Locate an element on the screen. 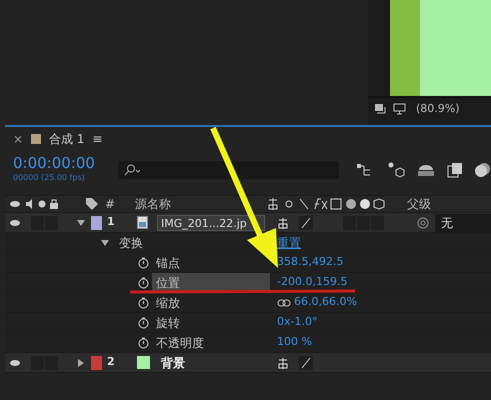 The height and width of the screenshot is (400, 491). property-value: 358.5,492.5 is located at coordinates (310, 262).